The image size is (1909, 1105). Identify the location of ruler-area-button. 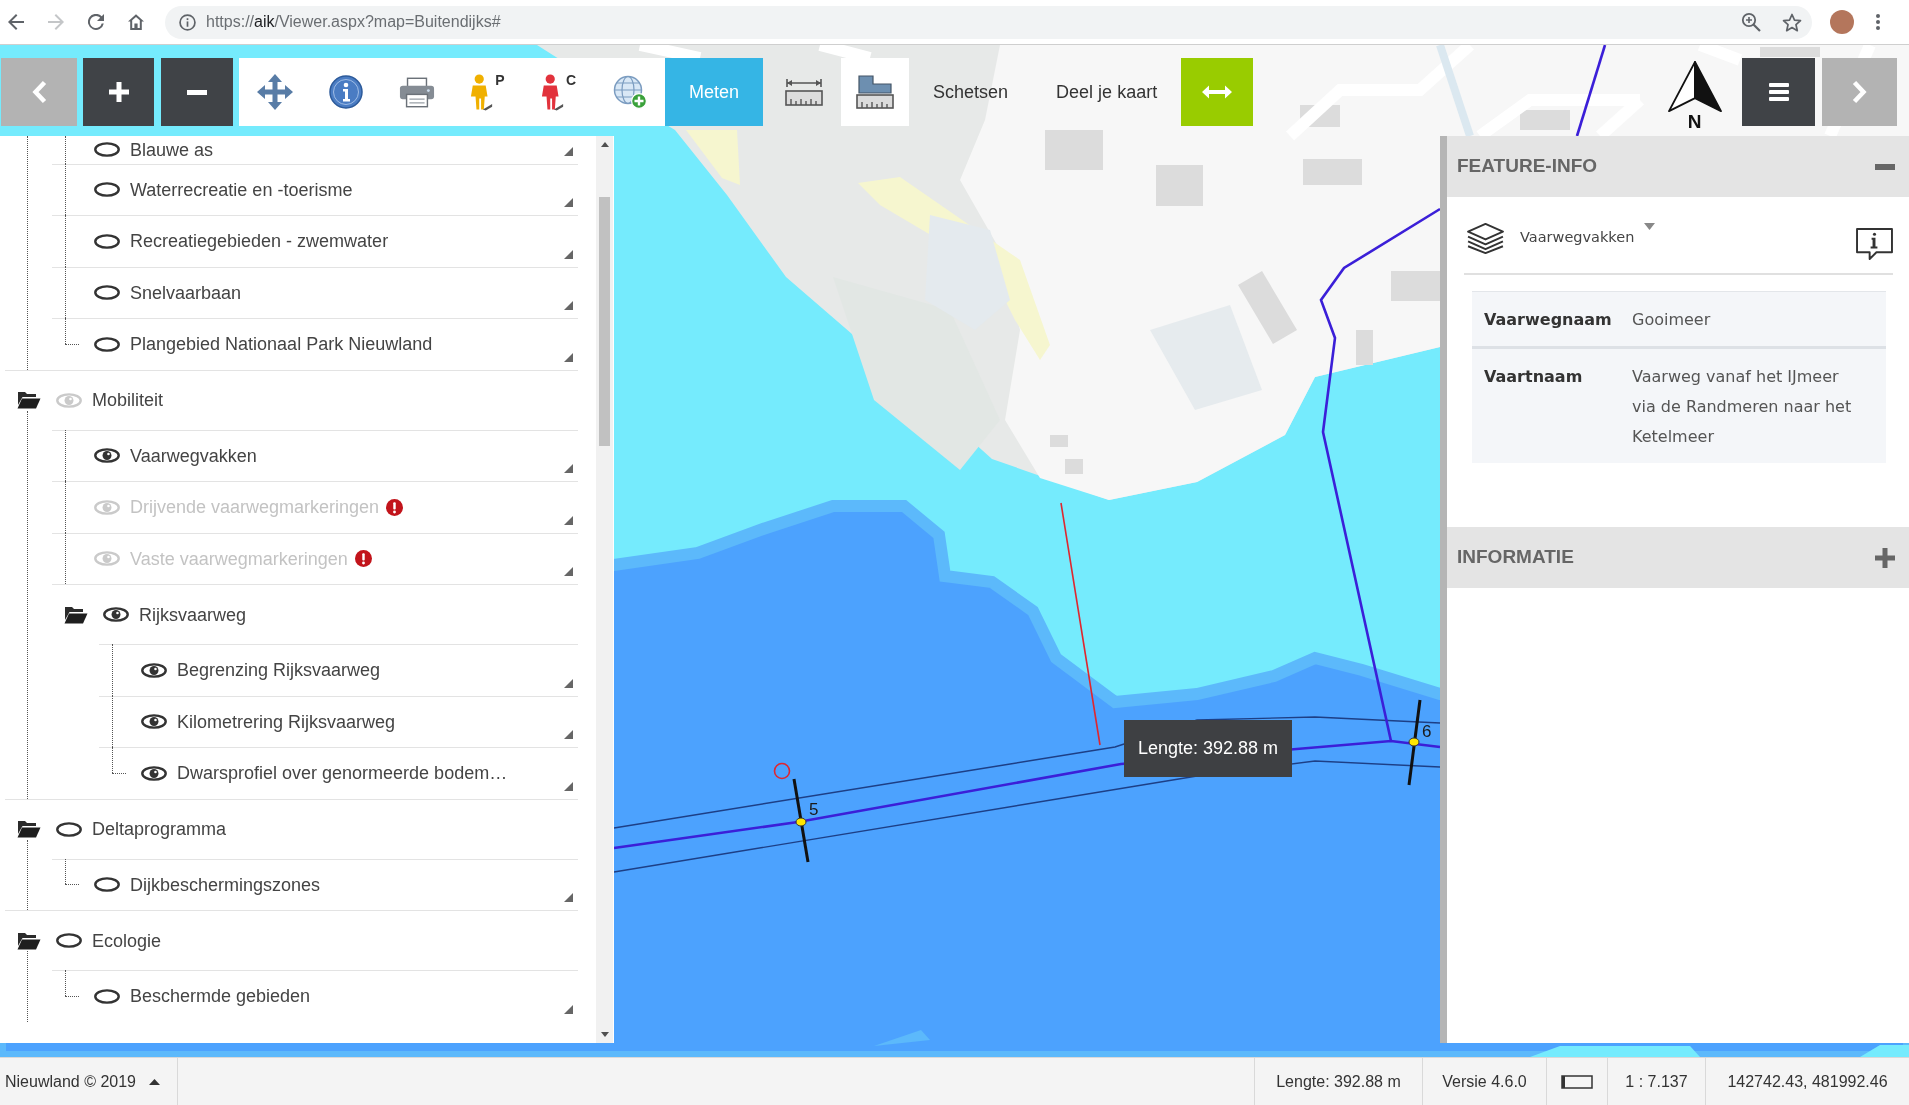
(875, 92).